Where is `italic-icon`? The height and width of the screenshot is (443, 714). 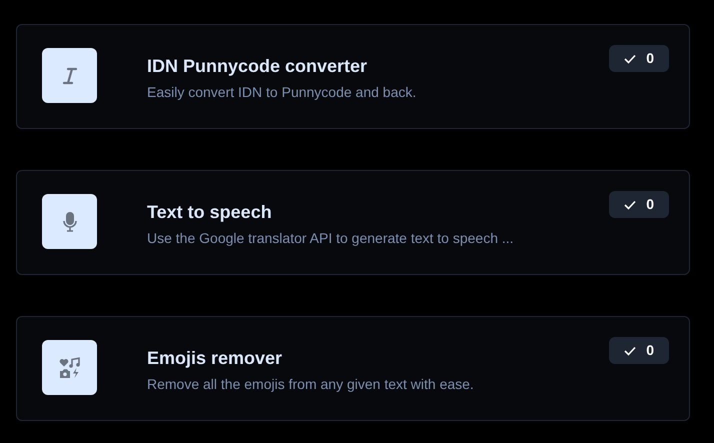
italic-icon is located at coordinates (69, 76).